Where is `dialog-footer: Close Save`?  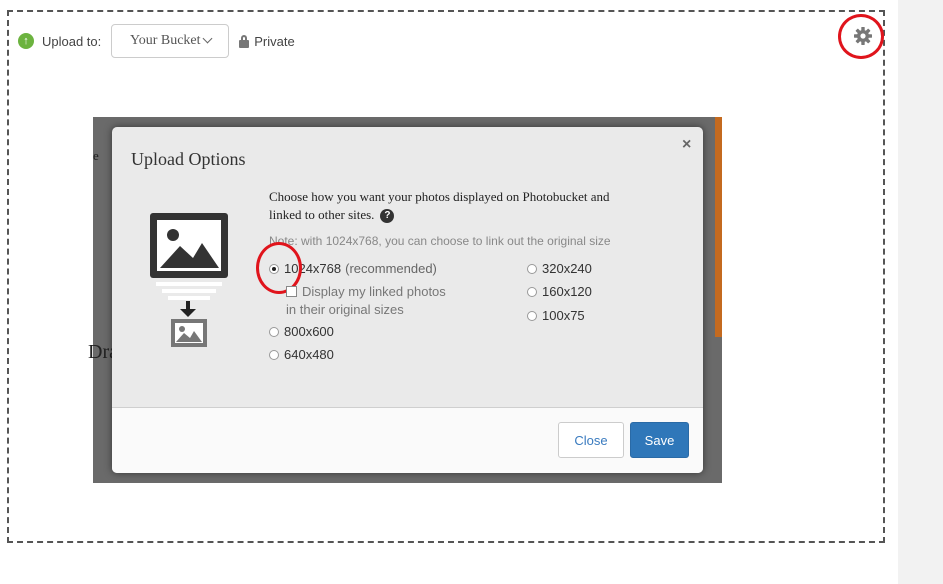
dialog-footer: Close Save is located at coordinates (407, 440).